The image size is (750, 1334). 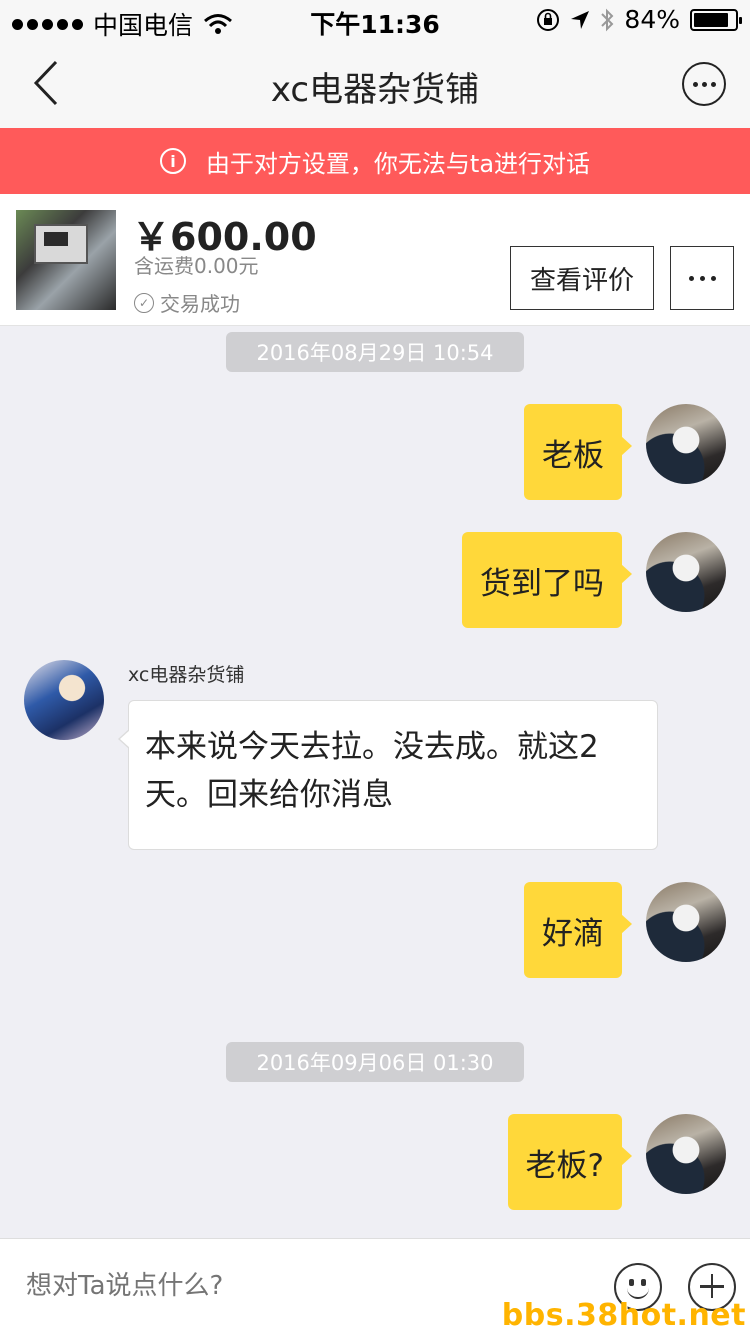 I want to click on nav-bar: xc电器杂货铺, so click(x=375, y=84).